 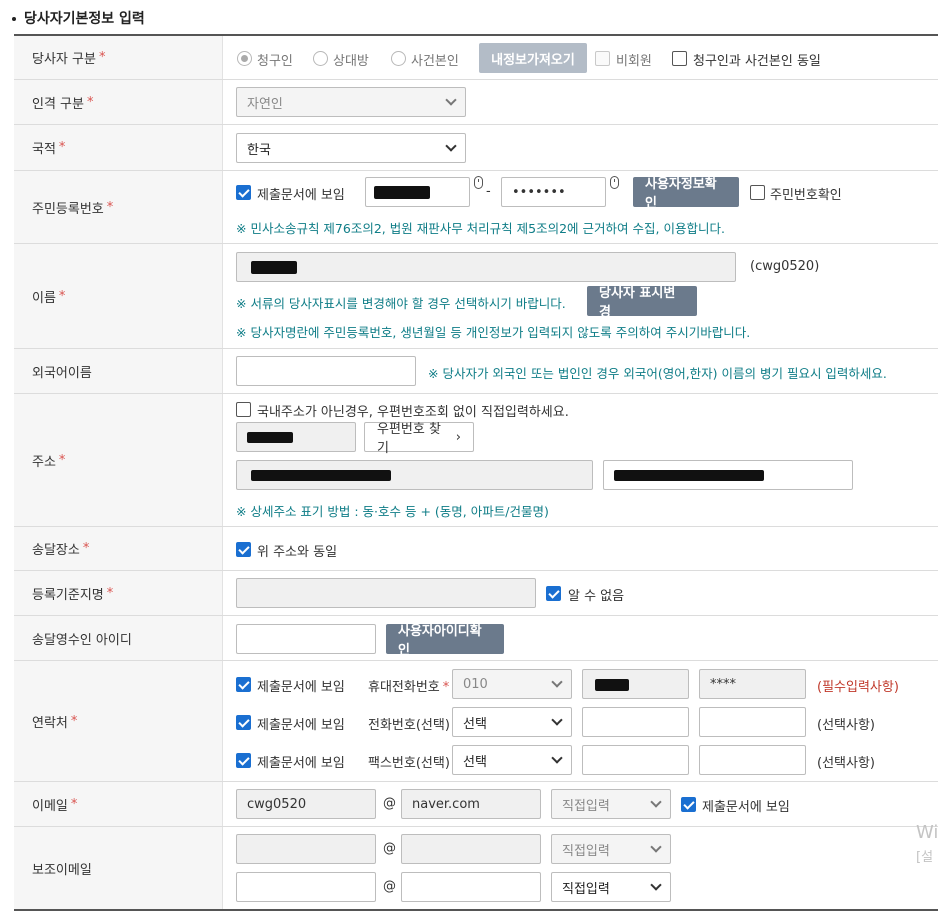 I want to click on rrn-label: 주민등록번호 *, so click(x=118, y=207).